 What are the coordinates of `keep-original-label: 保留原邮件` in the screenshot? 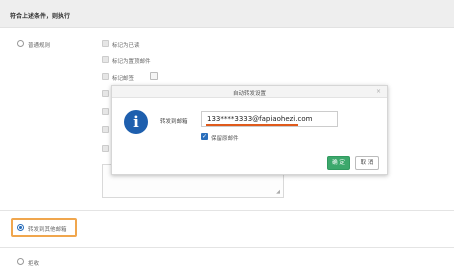 It's located at (225, 138).